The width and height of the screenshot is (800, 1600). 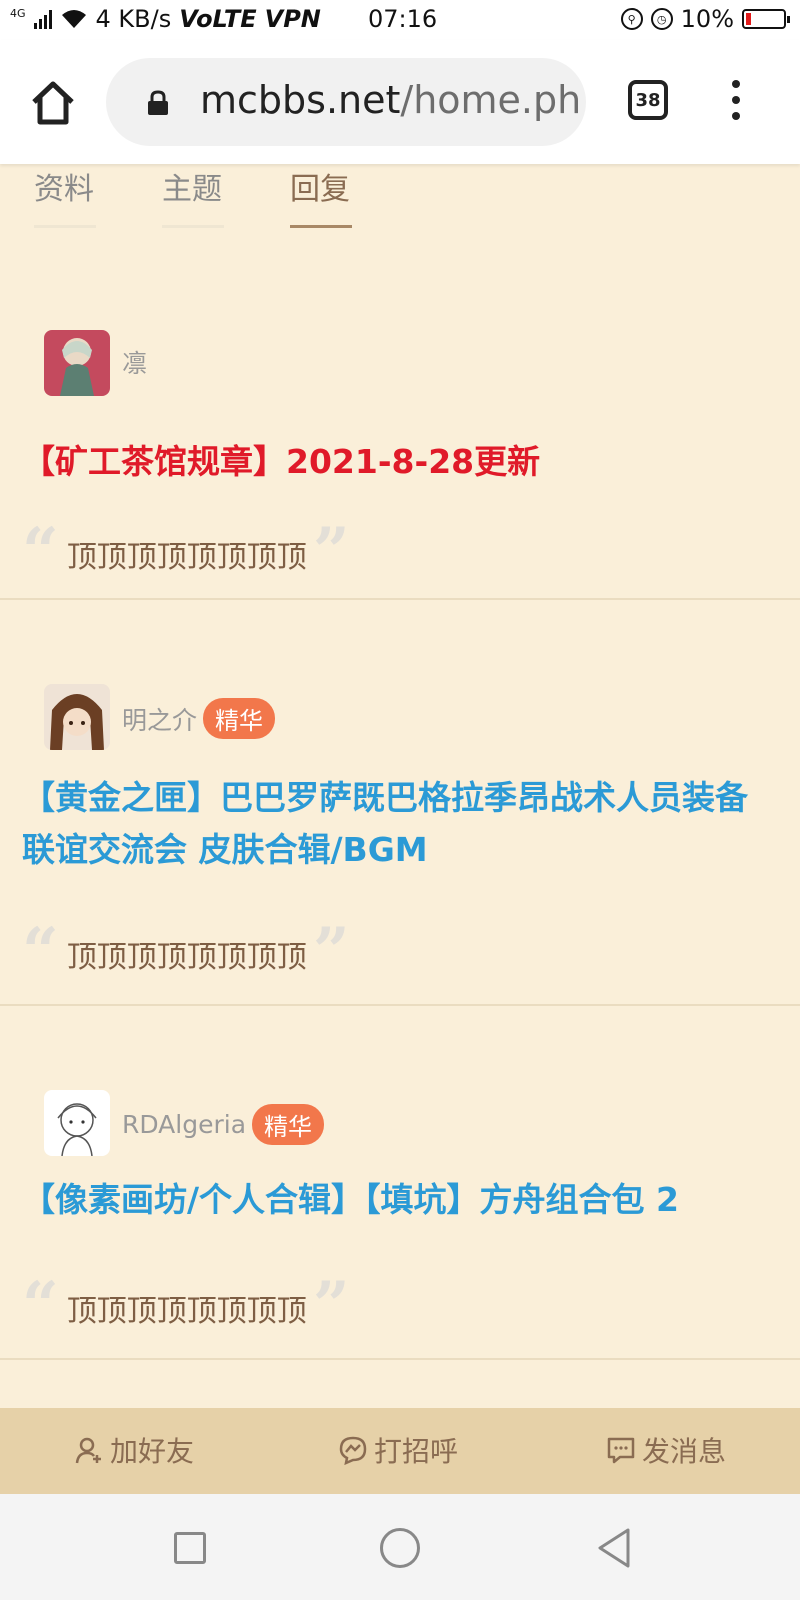 What do you see at coordinates (64, 189) in the screenshot?
I see `tab-label: 资料` at bounding box center [64, 189].